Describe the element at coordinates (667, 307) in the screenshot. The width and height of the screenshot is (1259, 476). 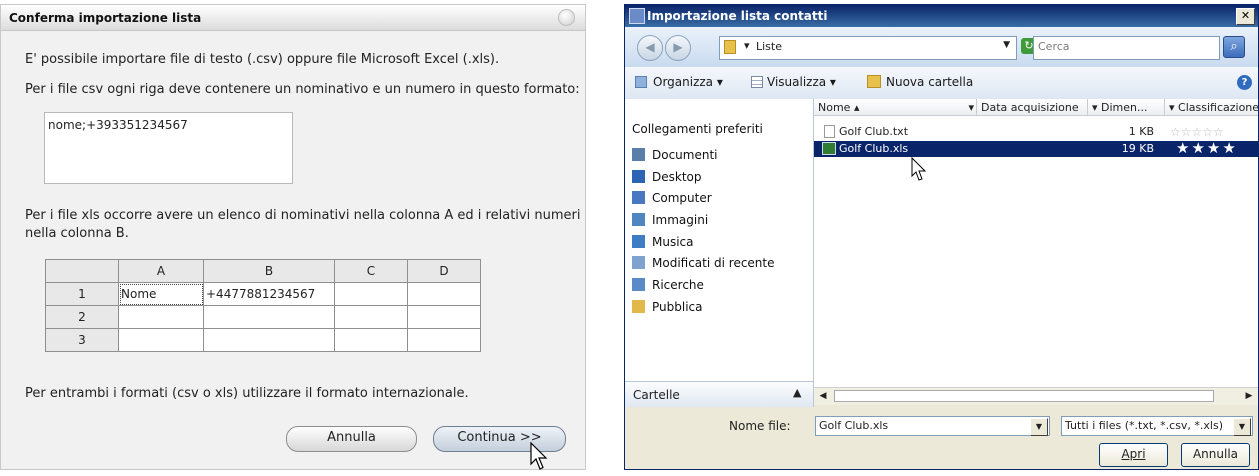
I see `nav-item-public: Pubblica` at that location.